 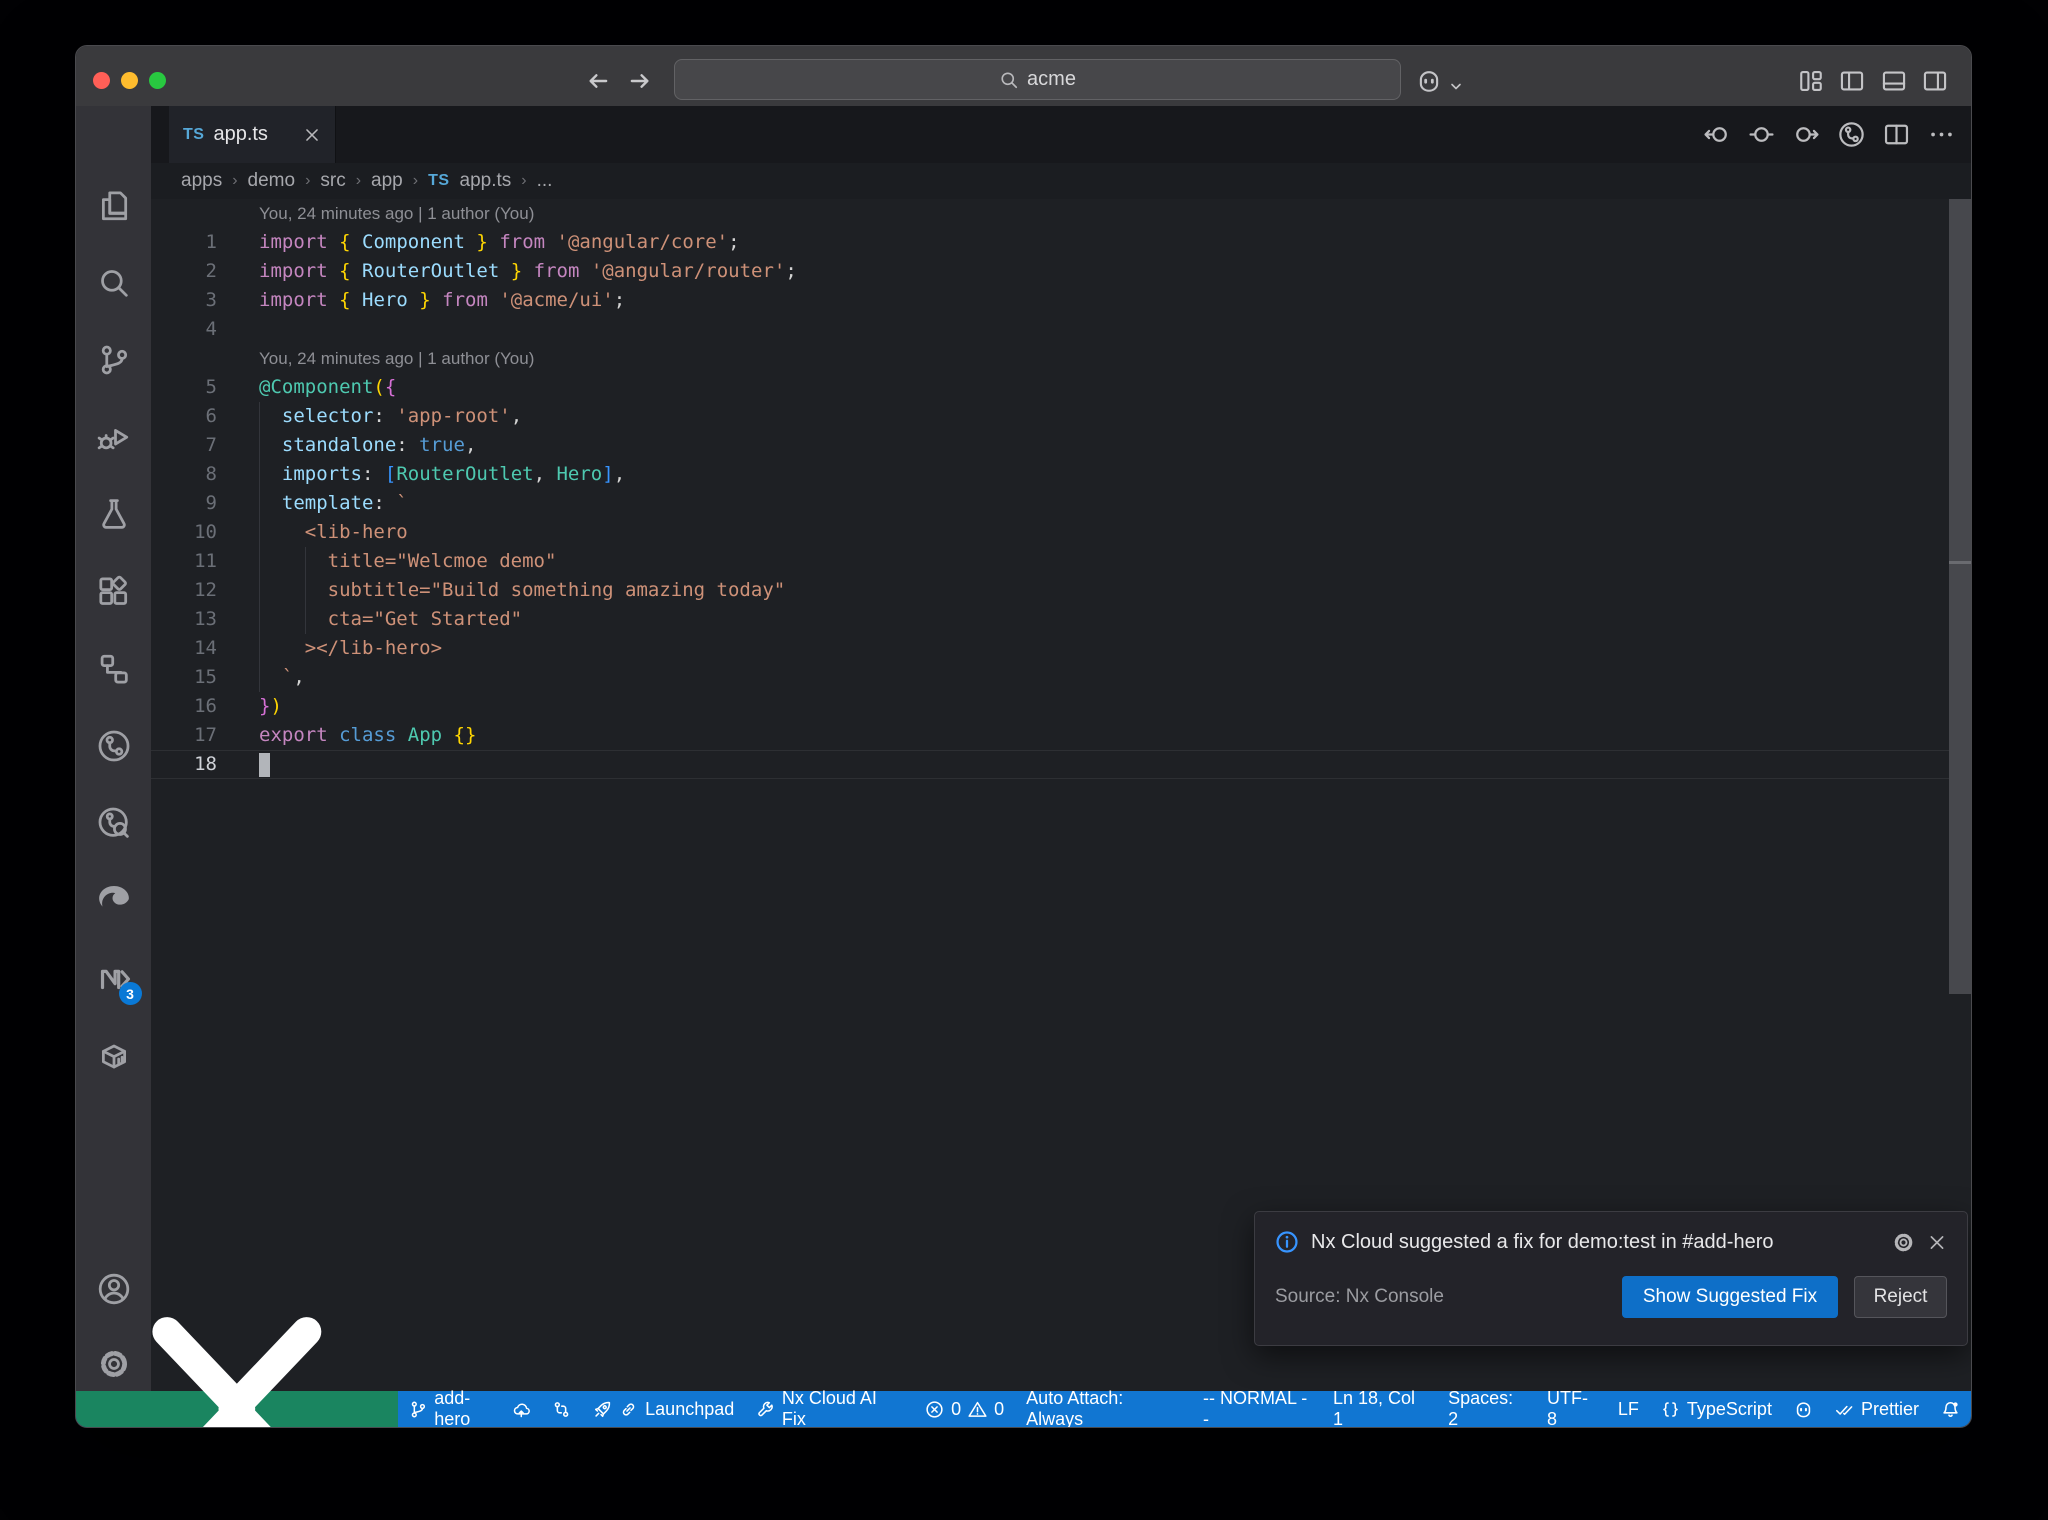 I want to click on status-item-indentation: Spaces: 2, so click(x=1486, y=1407).